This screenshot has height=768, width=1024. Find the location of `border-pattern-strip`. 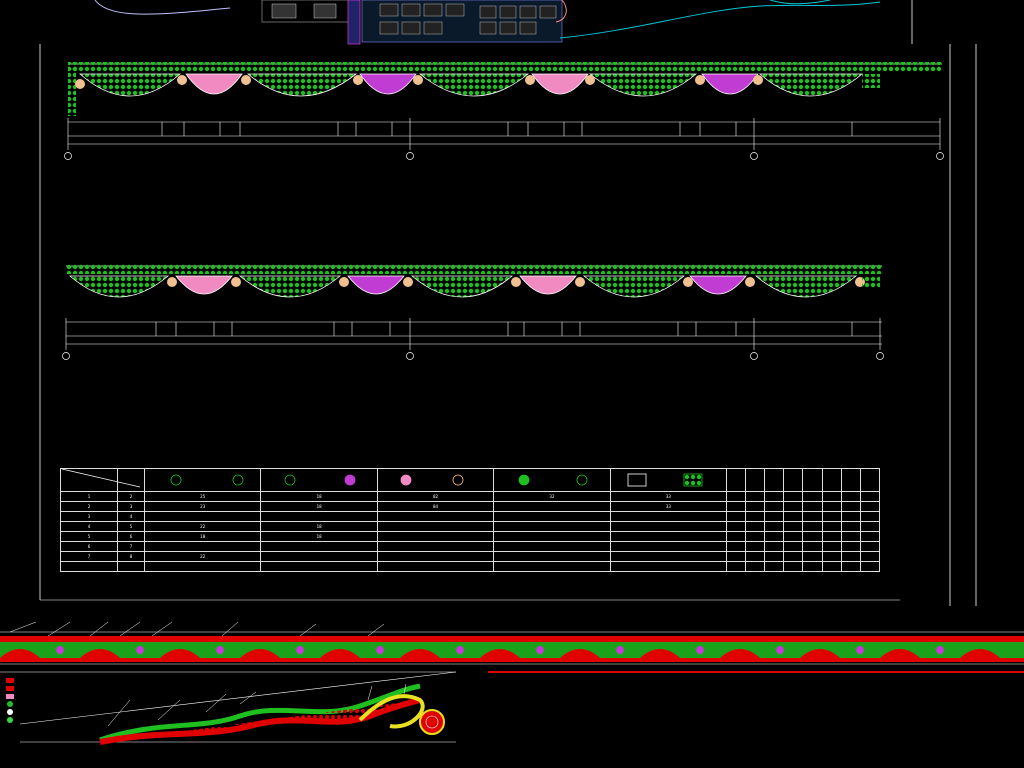

border-pattern-strip is located at coordinates (512, 647).